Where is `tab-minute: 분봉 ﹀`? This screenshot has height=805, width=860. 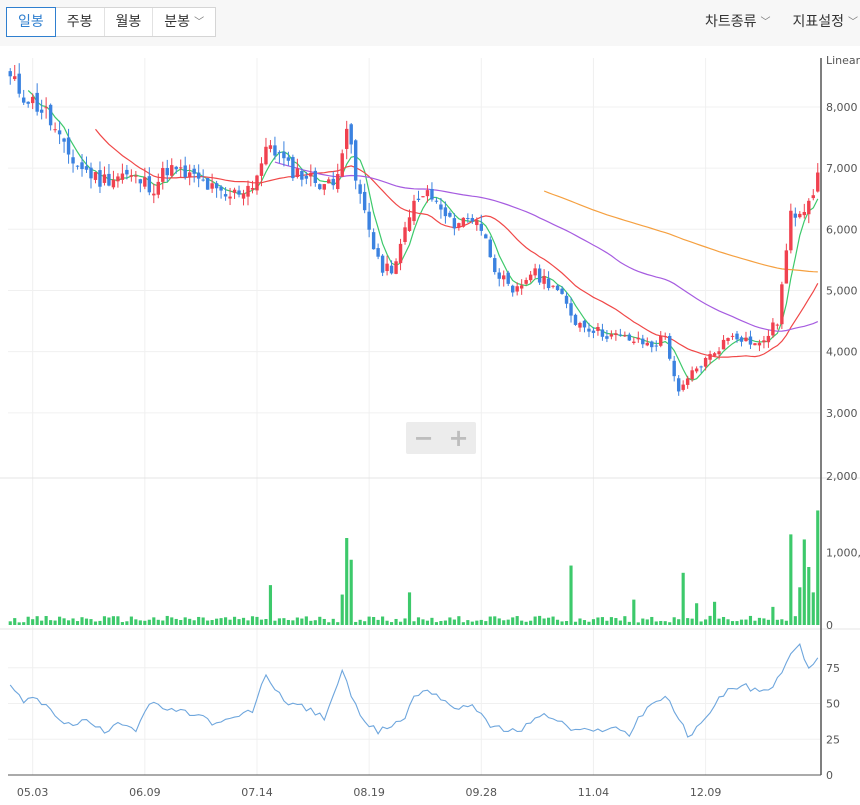
tab-minute: 분봉 ﹀ is located at coordinates (184, 22).